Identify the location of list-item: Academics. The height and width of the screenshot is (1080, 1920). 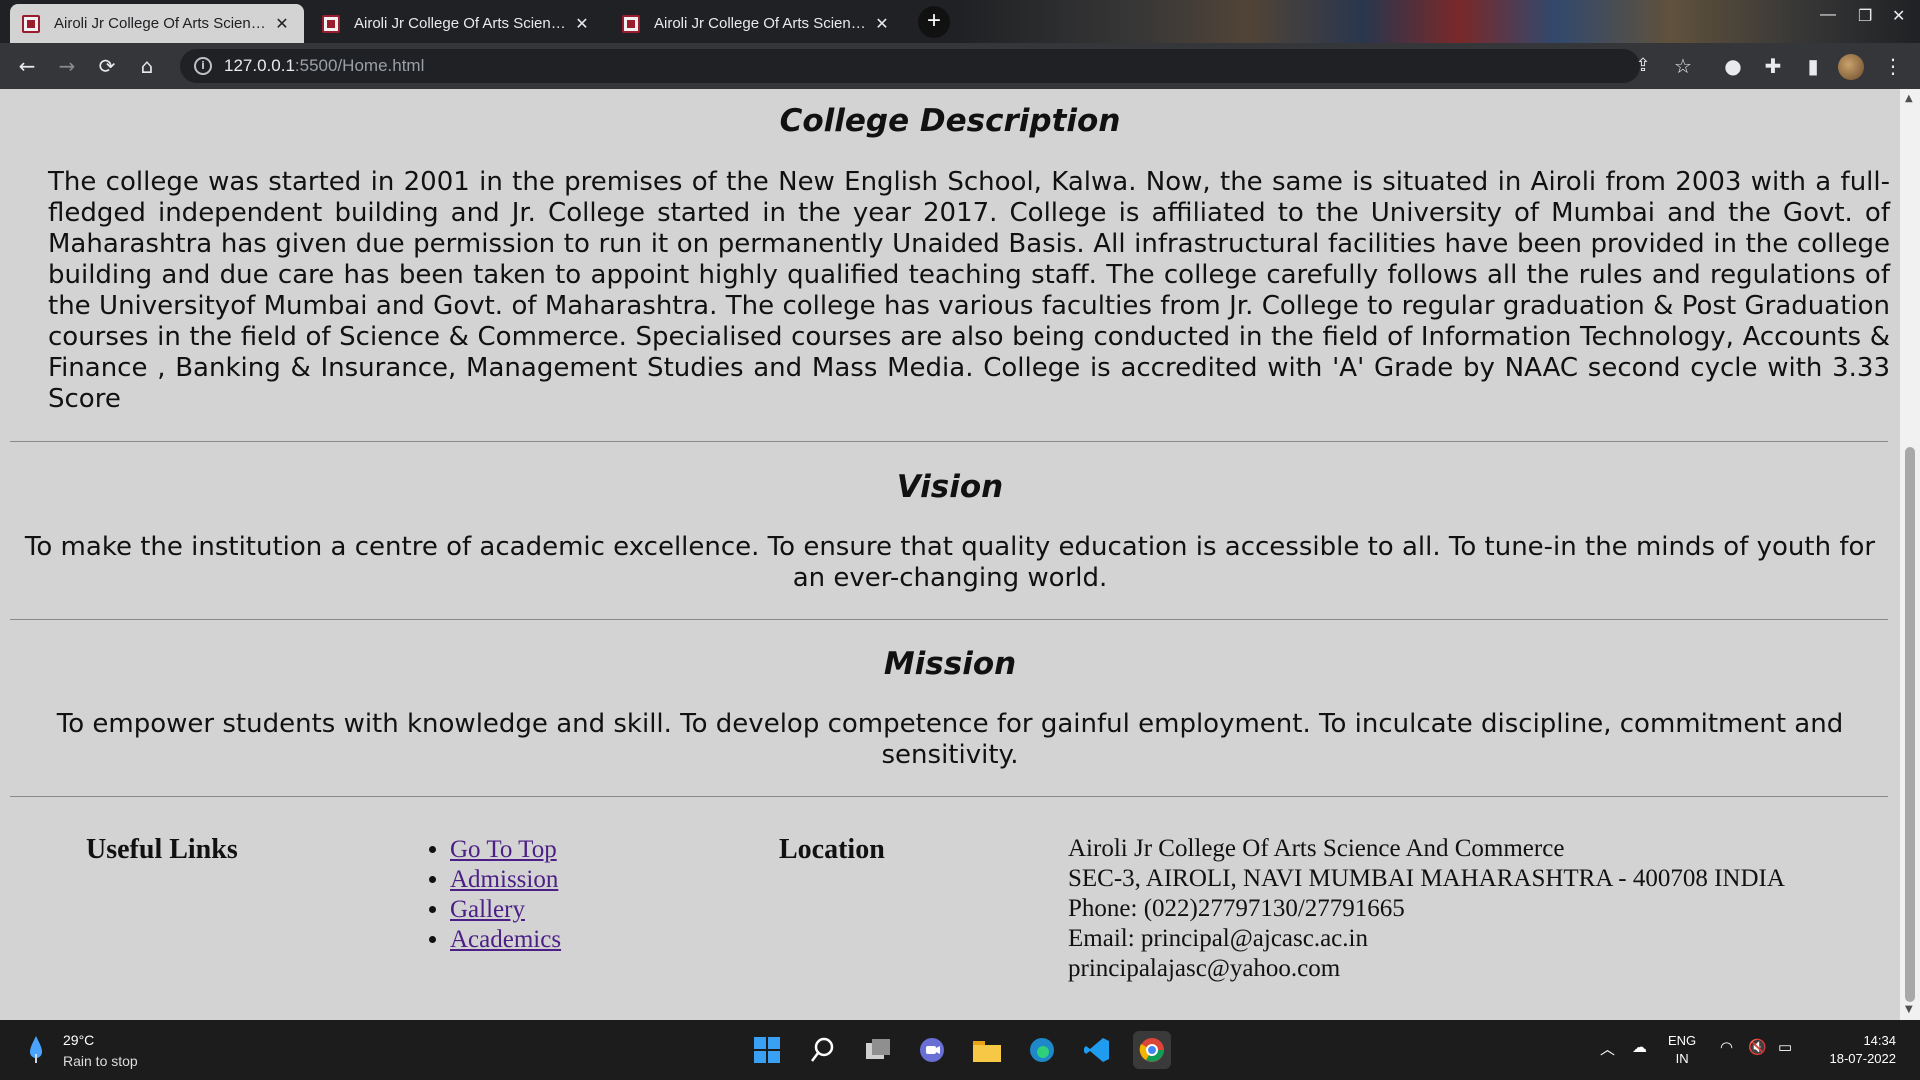
(505, 940).